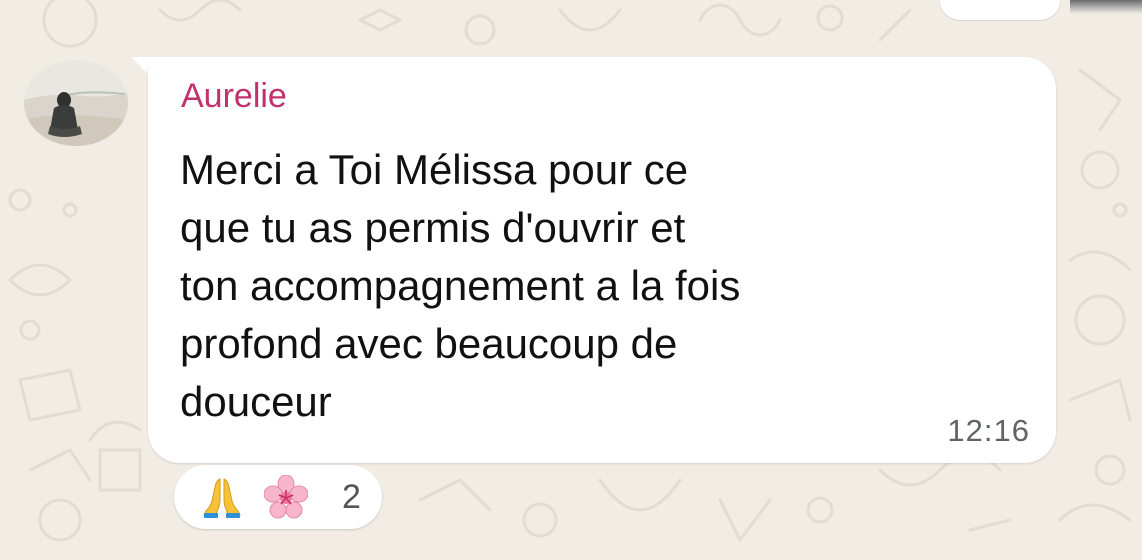 Image resolution: width=1142 pixels, height=560 pixels. I want to click on message-timestamp: 12:16, so click(988, 430).